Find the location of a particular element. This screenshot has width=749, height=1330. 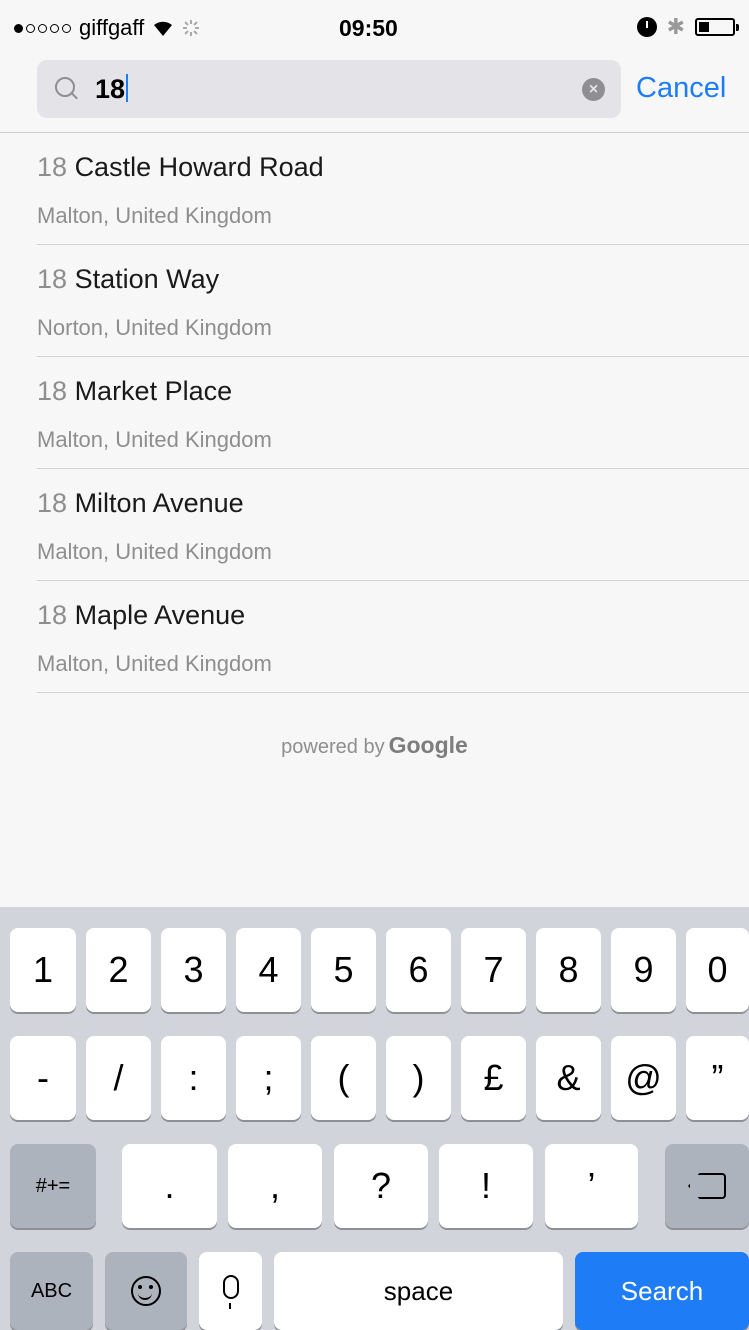

key-8: 8 is located at coordinates (568, 970).